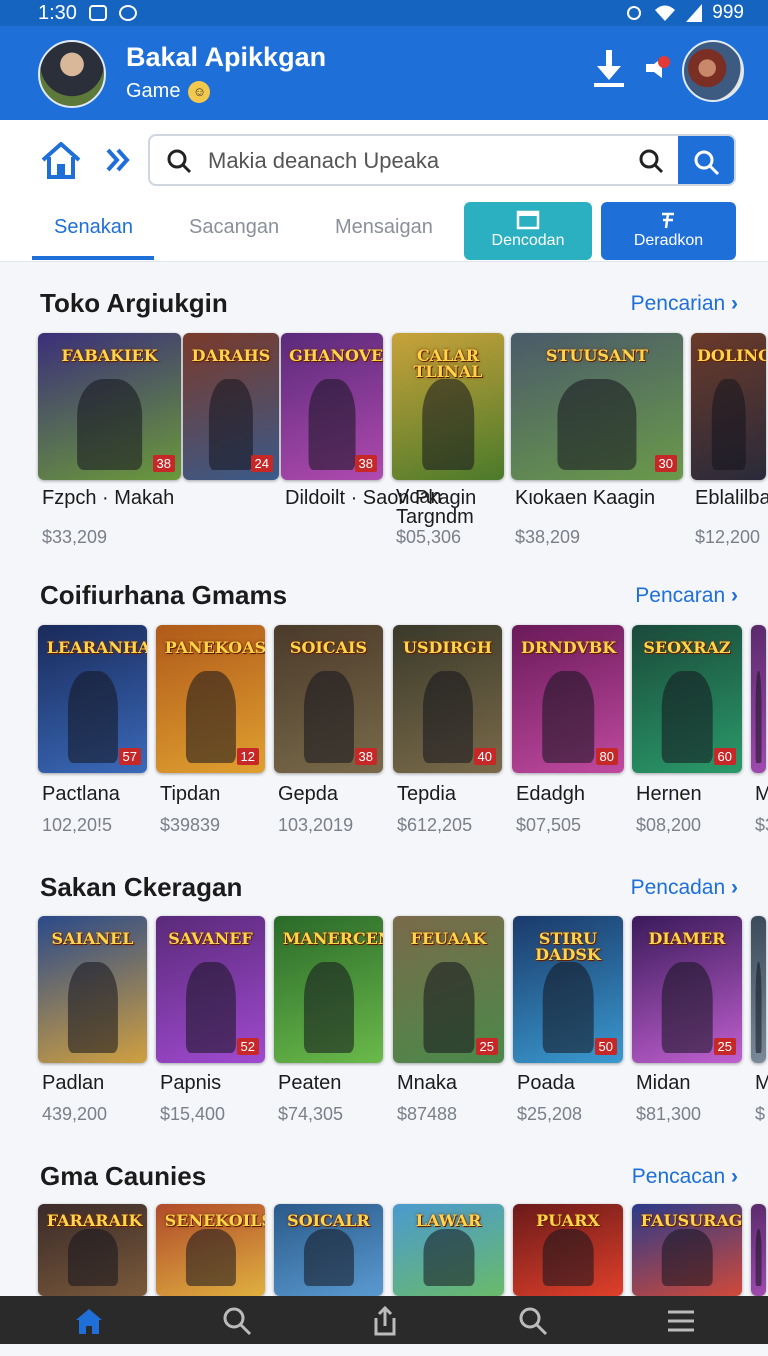 Image resolution: width=768 pixels, height=1356 pixels. Describe the element at coordinates (93, 258) in the screenshot. I see `active-tab-indicator` at that location.